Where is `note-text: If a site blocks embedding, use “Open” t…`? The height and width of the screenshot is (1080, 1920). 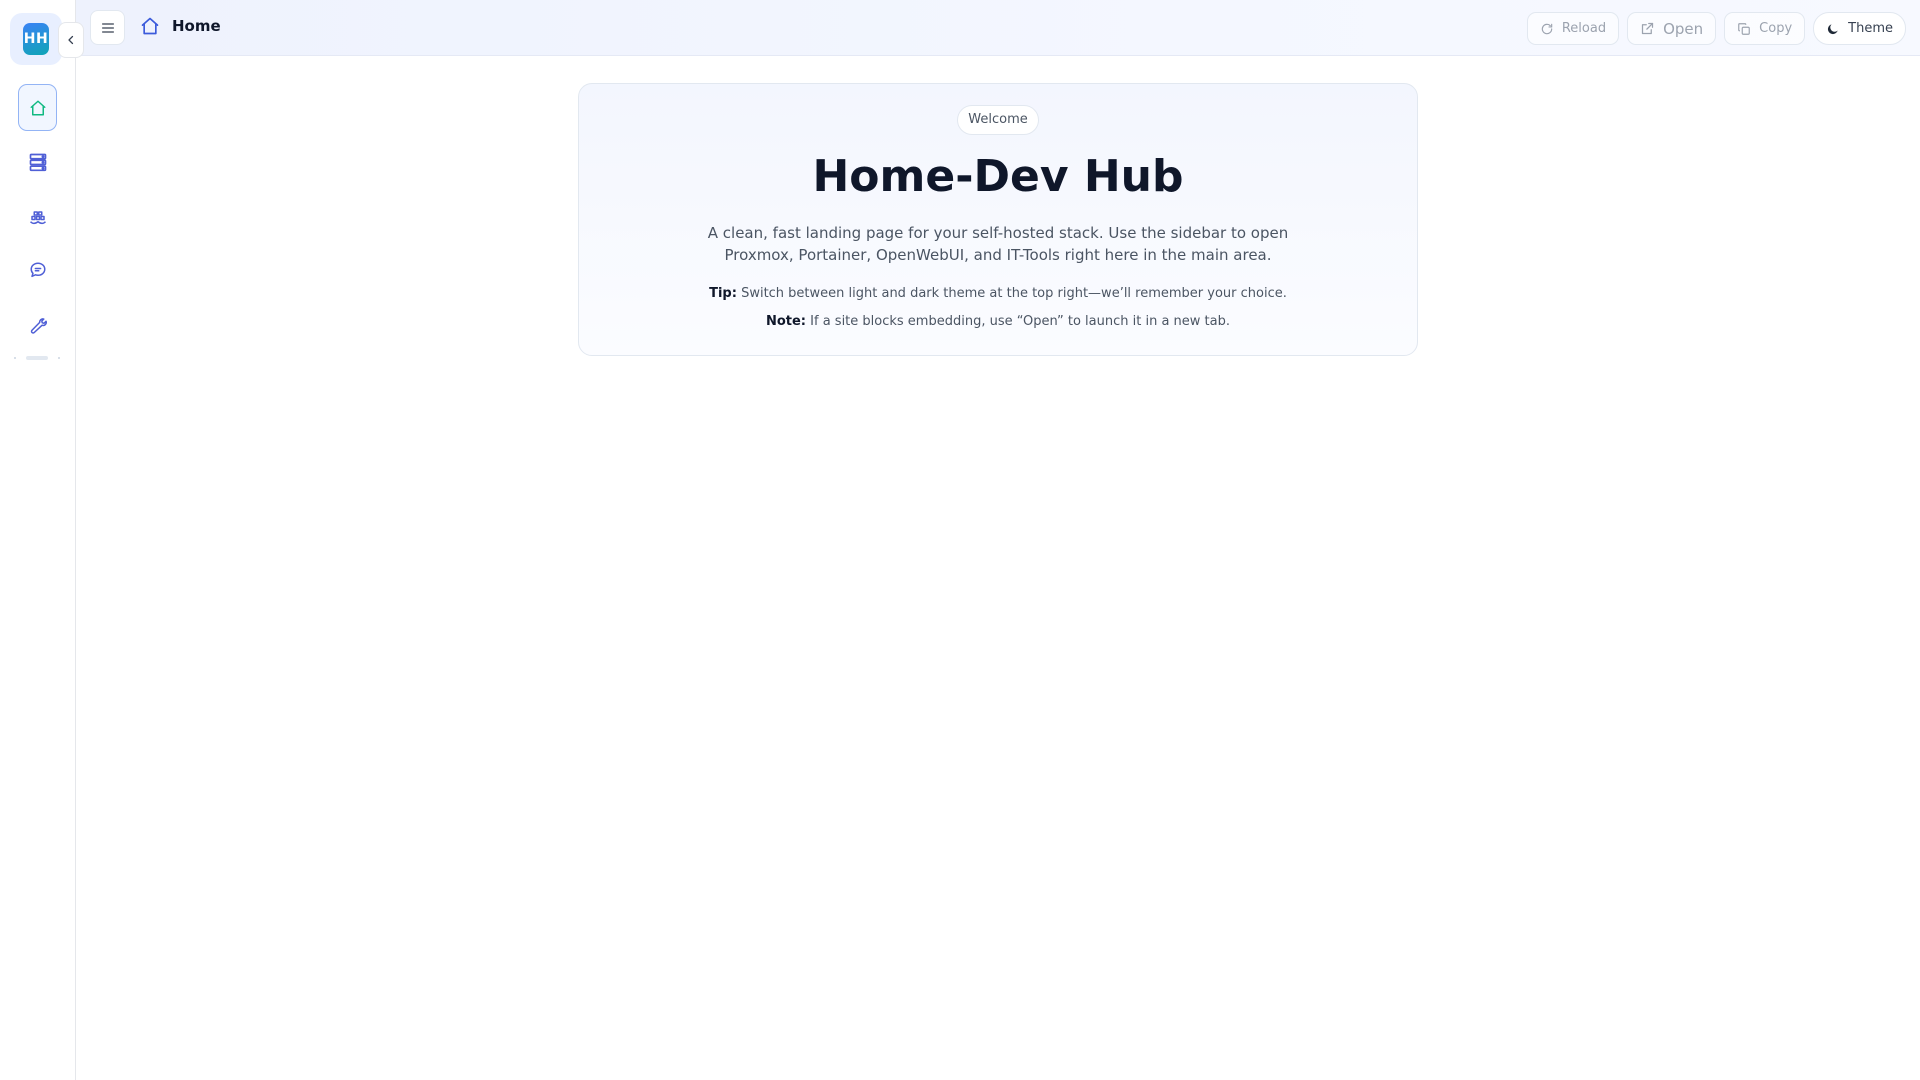 note-text: If a site blocks embedding, use “Open” t… is located at coordinates (1018, 321).